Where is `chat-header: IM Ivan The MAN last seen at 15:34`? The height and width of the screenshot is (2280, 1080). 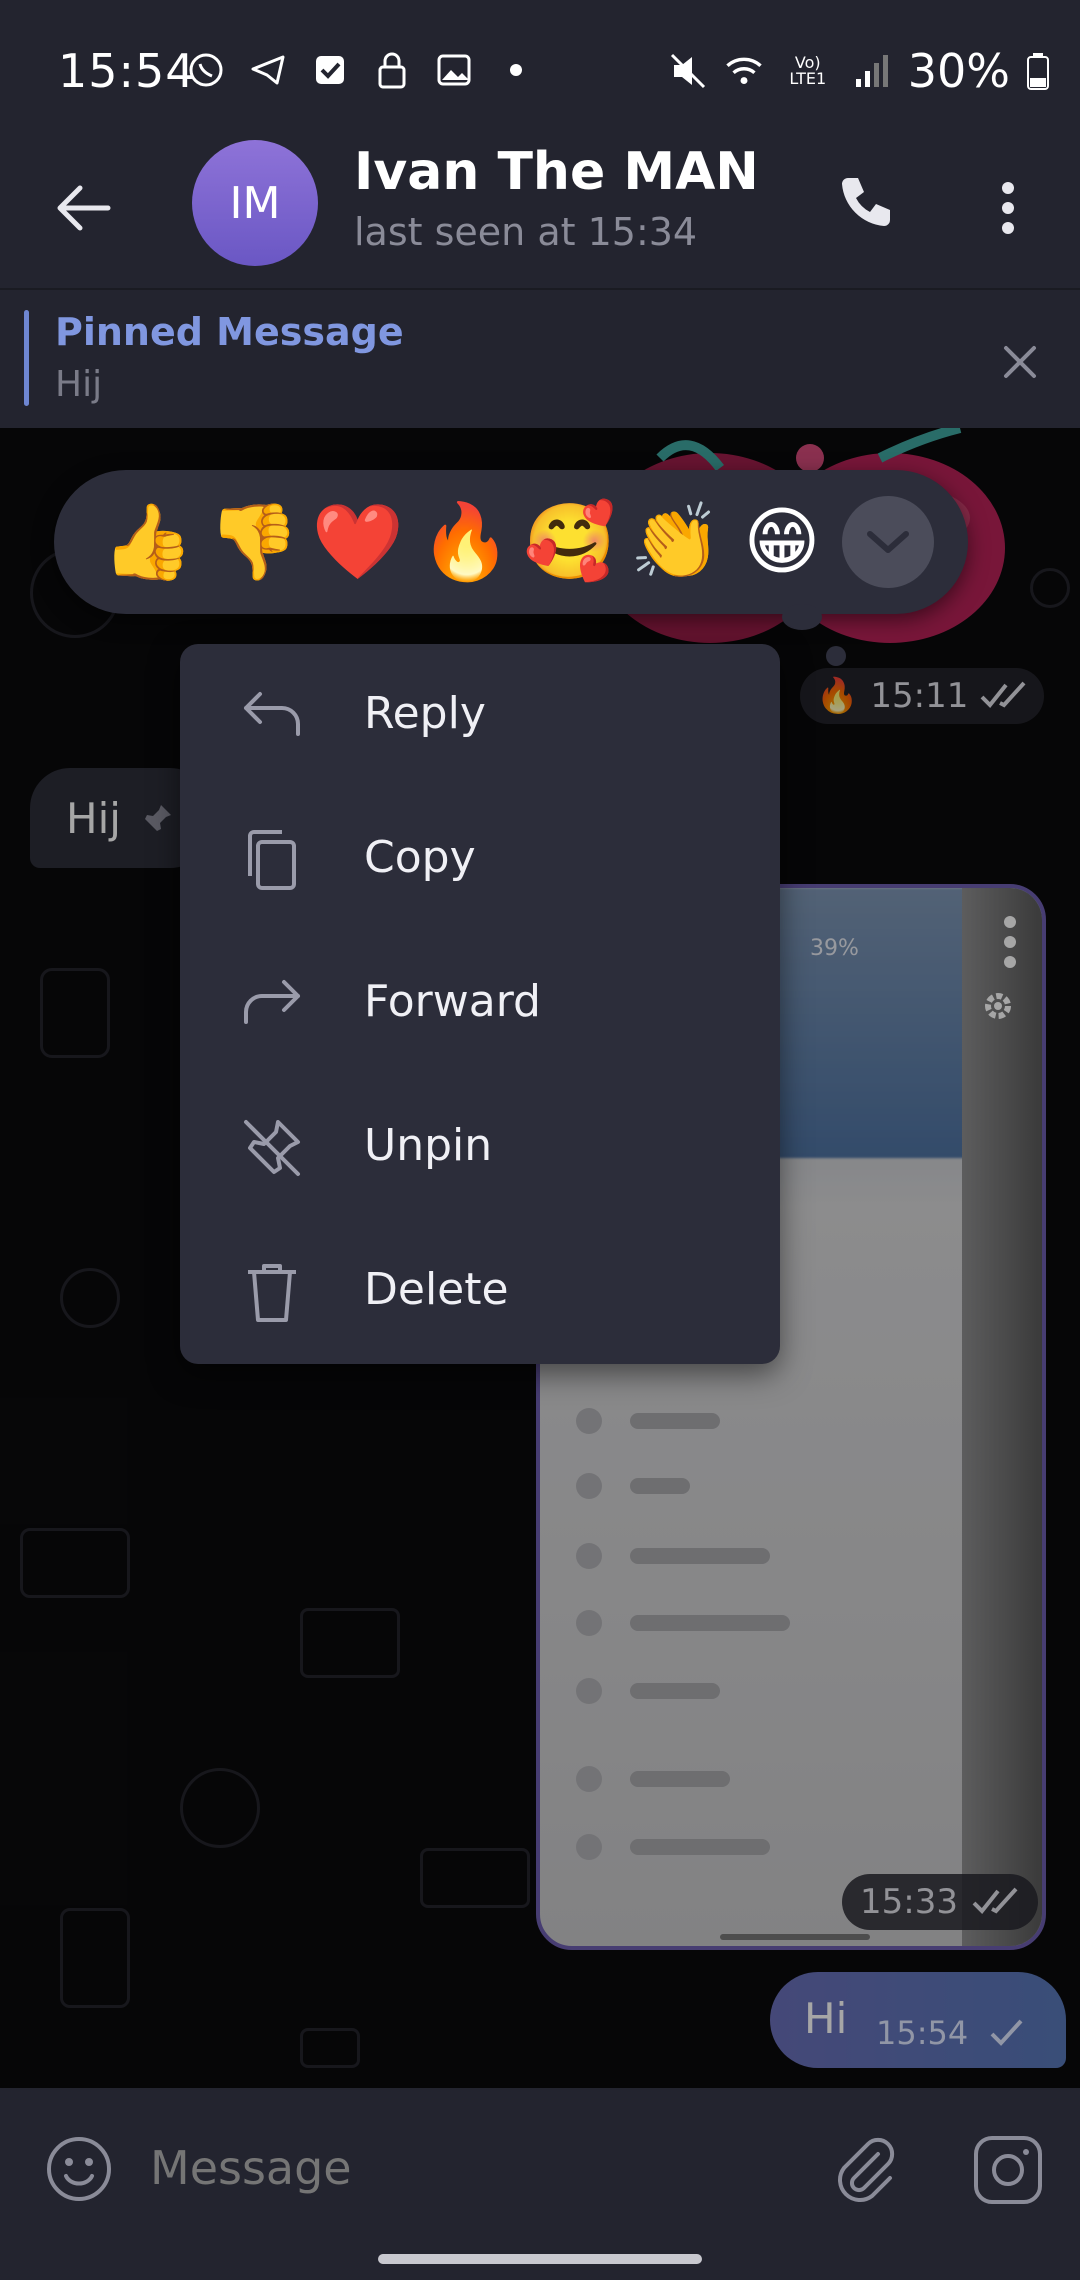 chat-header: IM Ivan The MAN last seen at 15:34 is located at coordinates (540, 209).